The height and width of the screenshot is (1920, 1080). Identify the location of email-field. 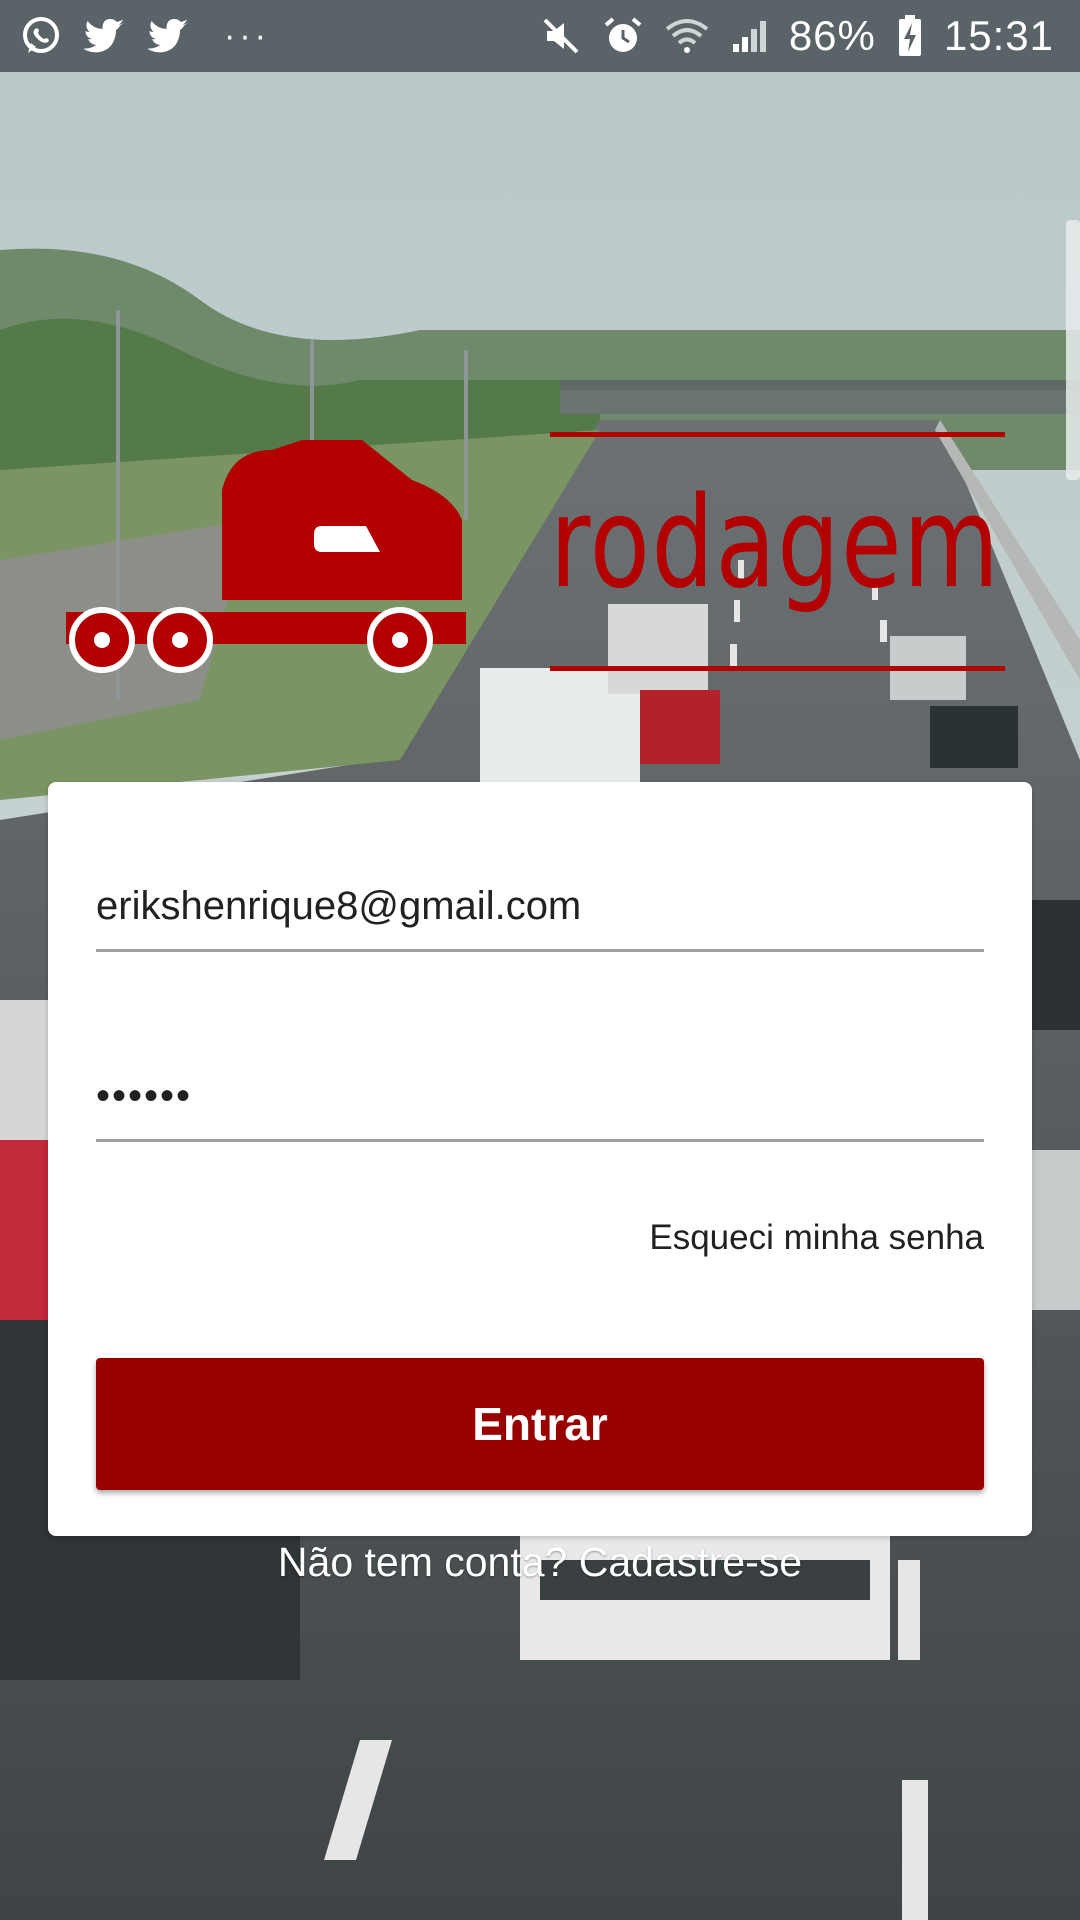
(540, 897).